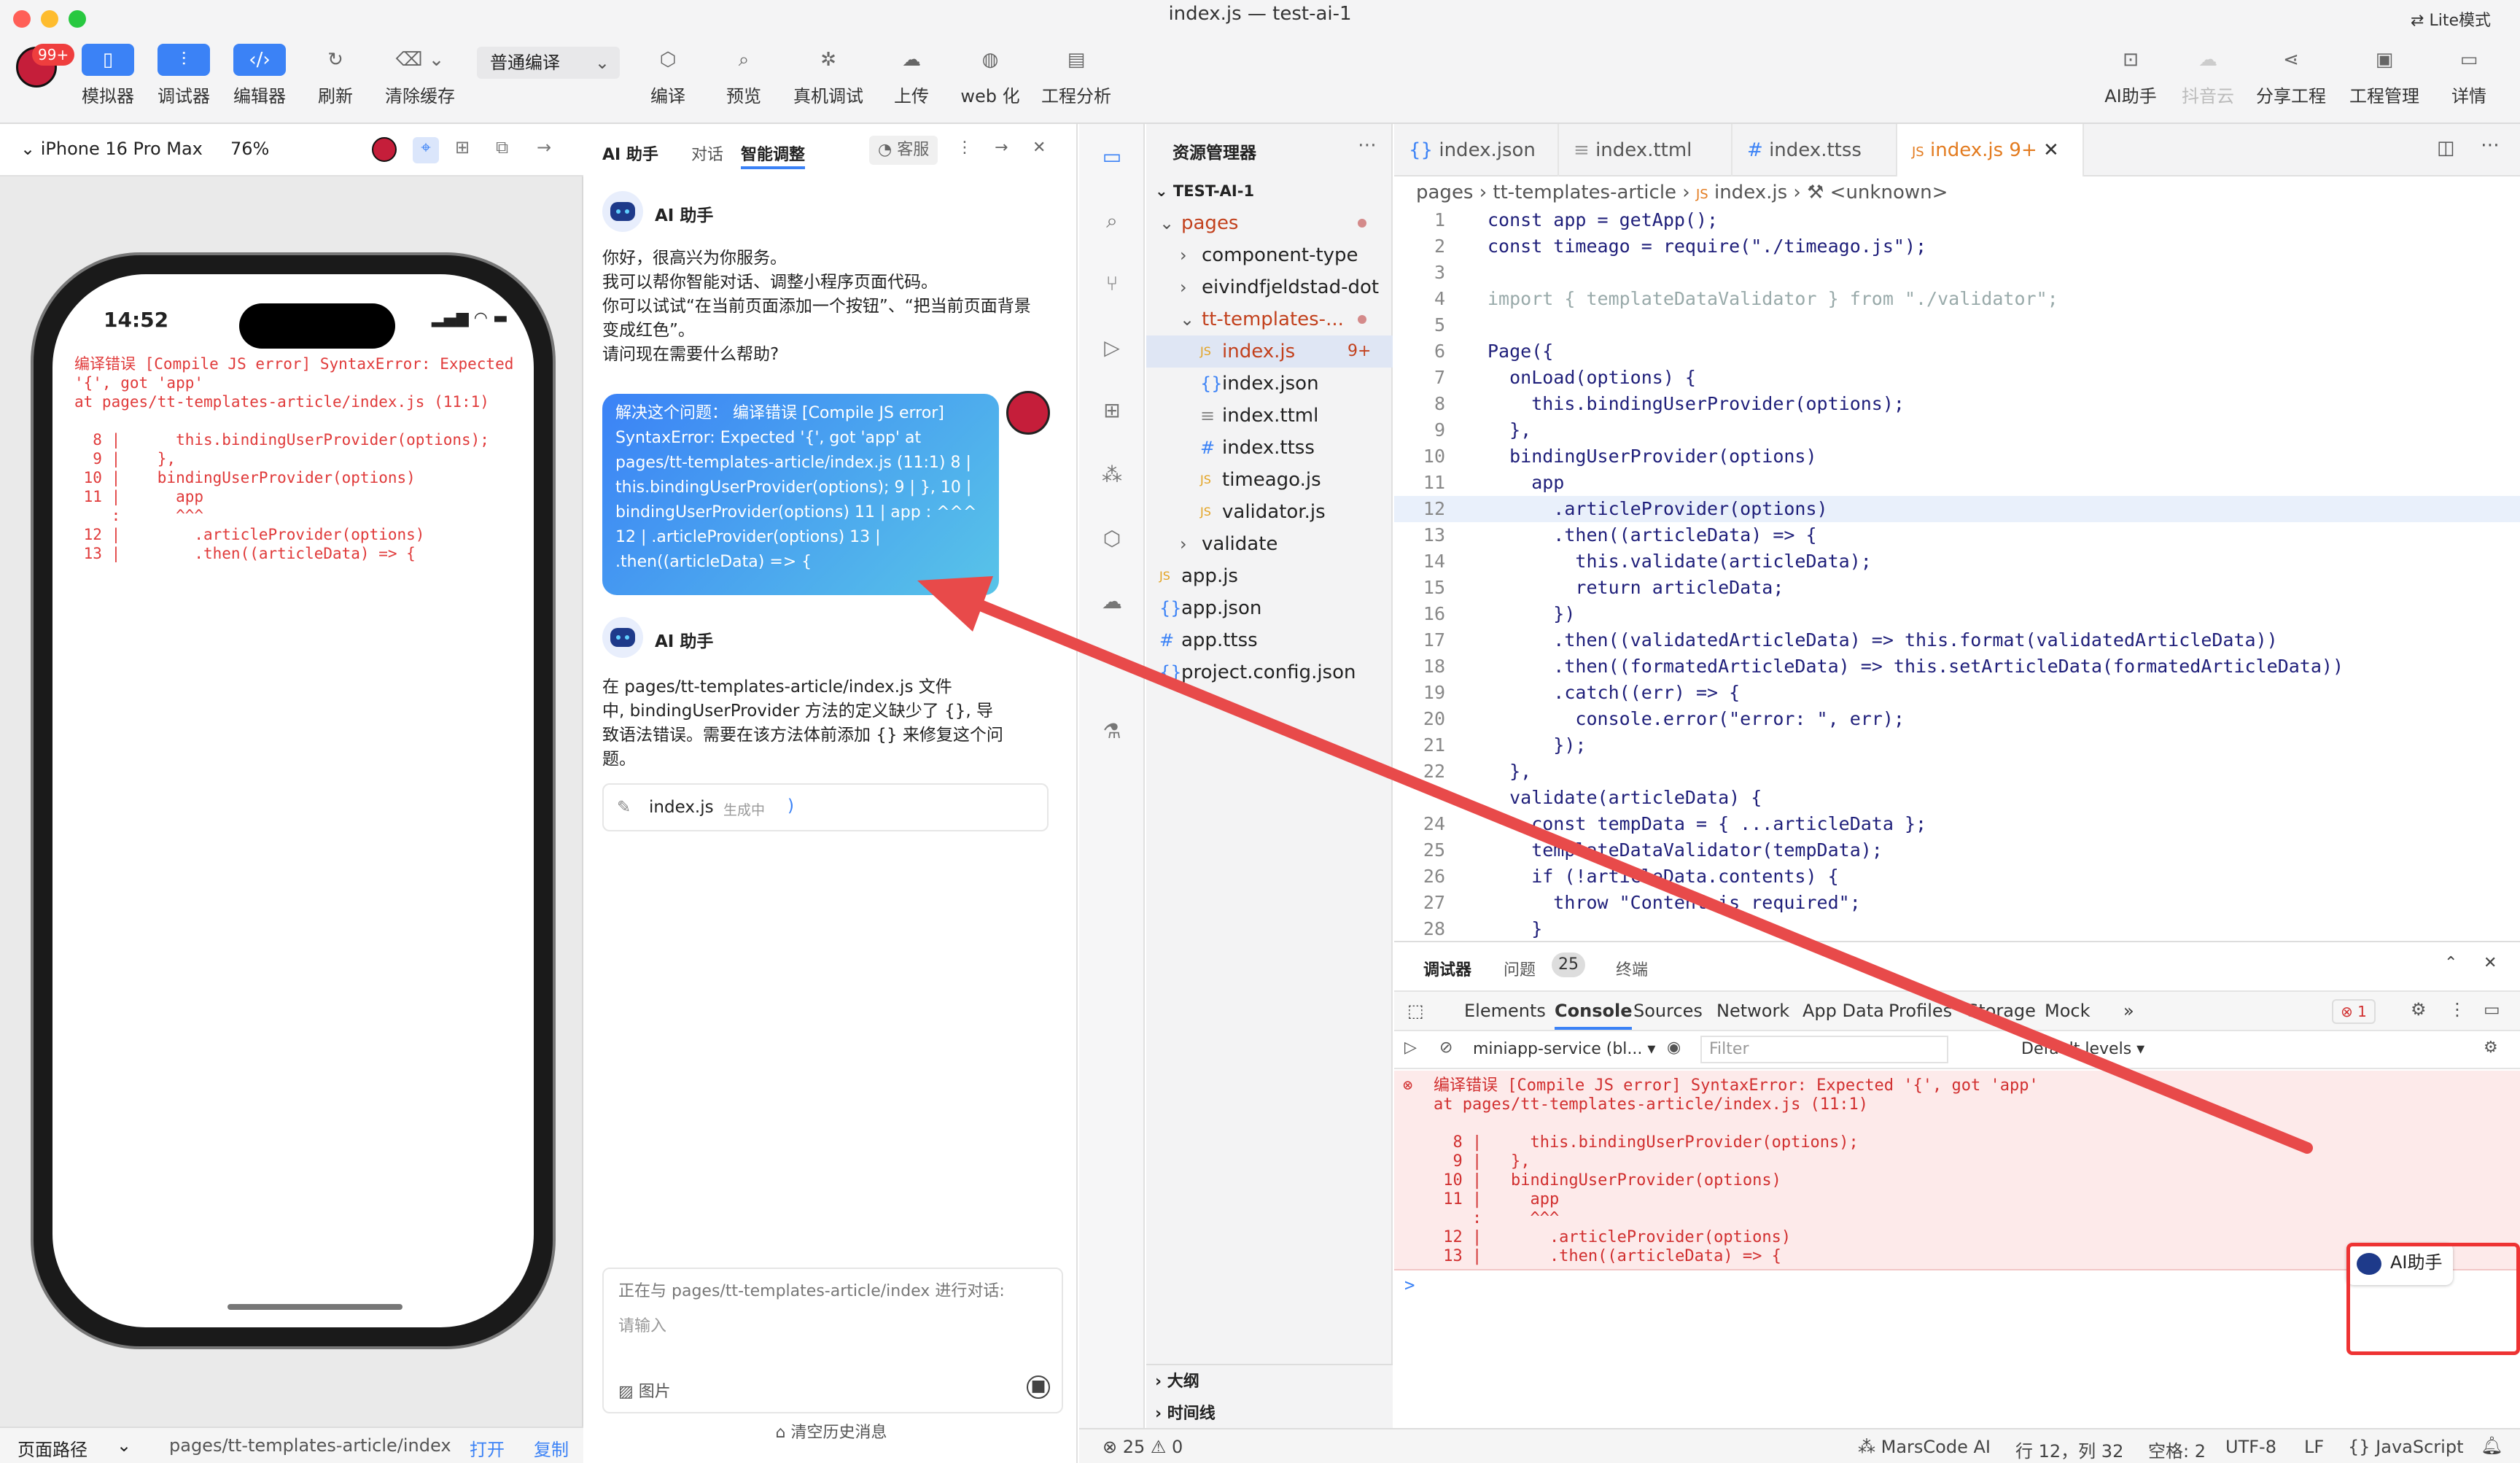  What do you see at coordinates (487, 1448) in the screenshot?
I see `open-path-link: 打开` at bounding box center [487, 1448].